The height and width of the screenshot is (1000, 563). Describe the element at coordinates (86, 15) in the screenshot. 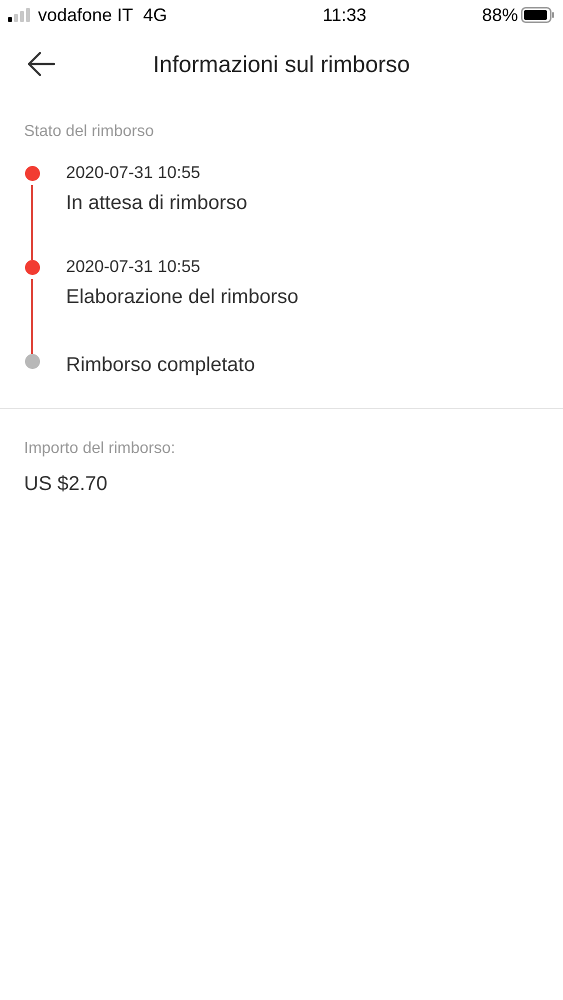

I see `carrier-name: vodafone IT` at that location.